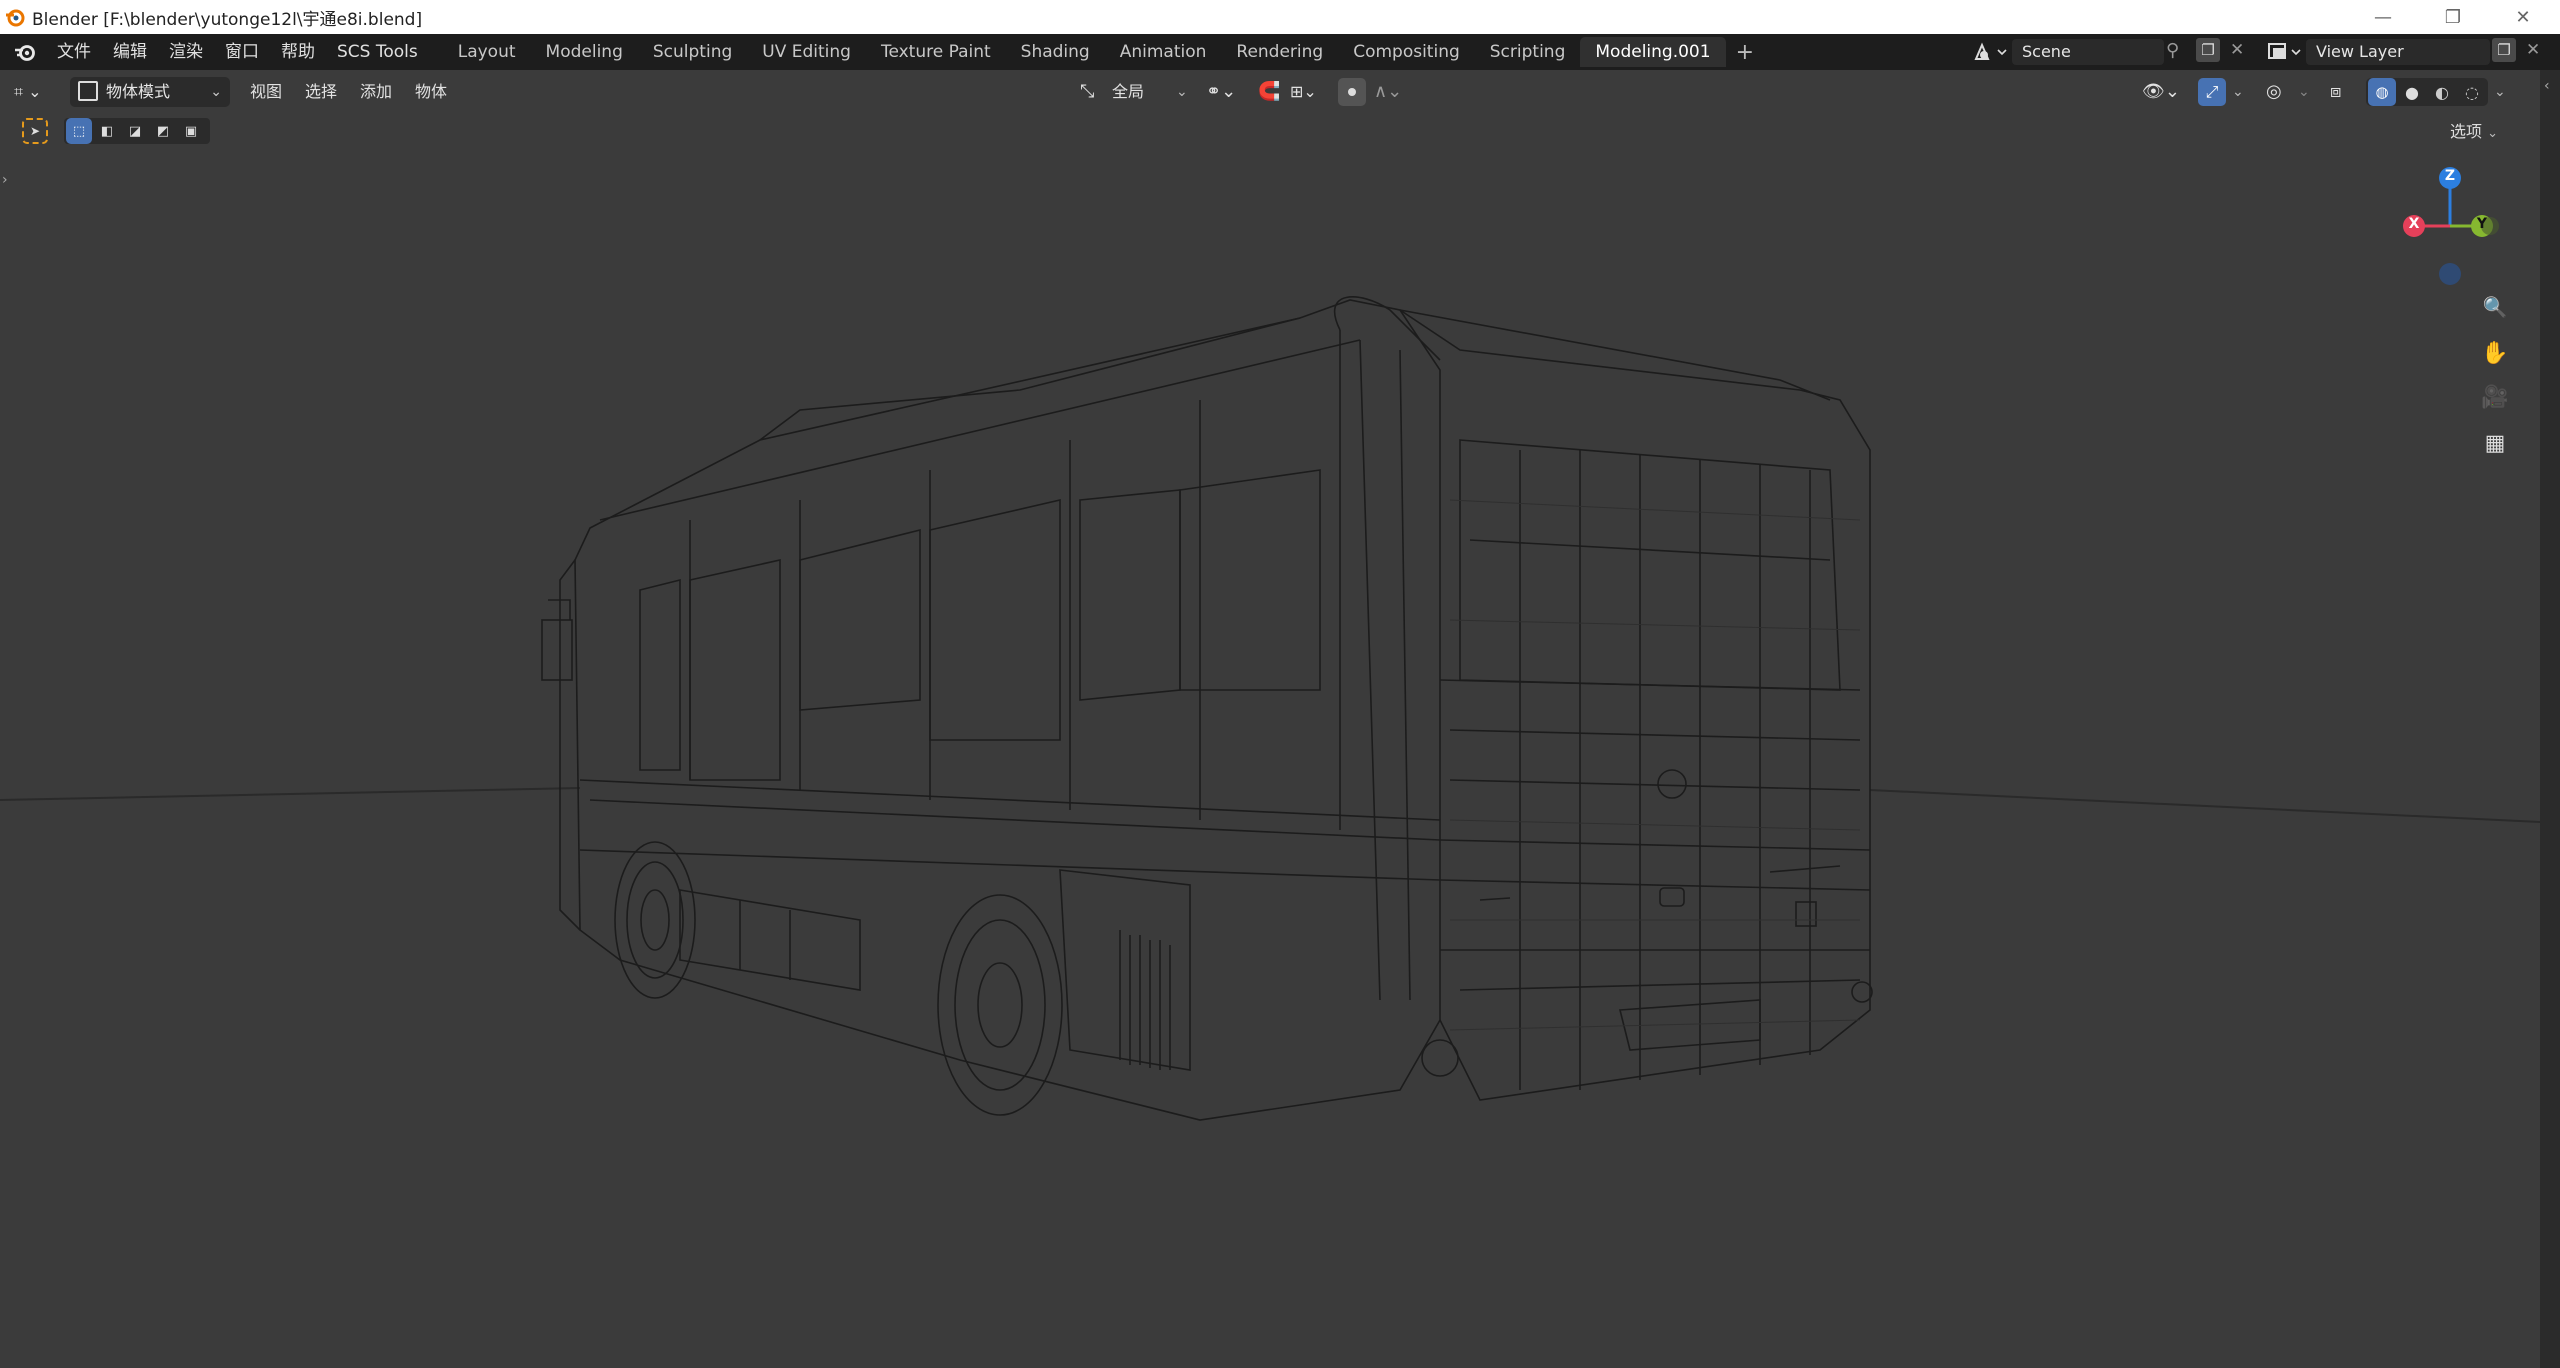  What do you see at coordinates (1221, 92) in the screenshot?
I see `pivot-point-icon: ⚭⌄` at bounding box center [1221, 92].